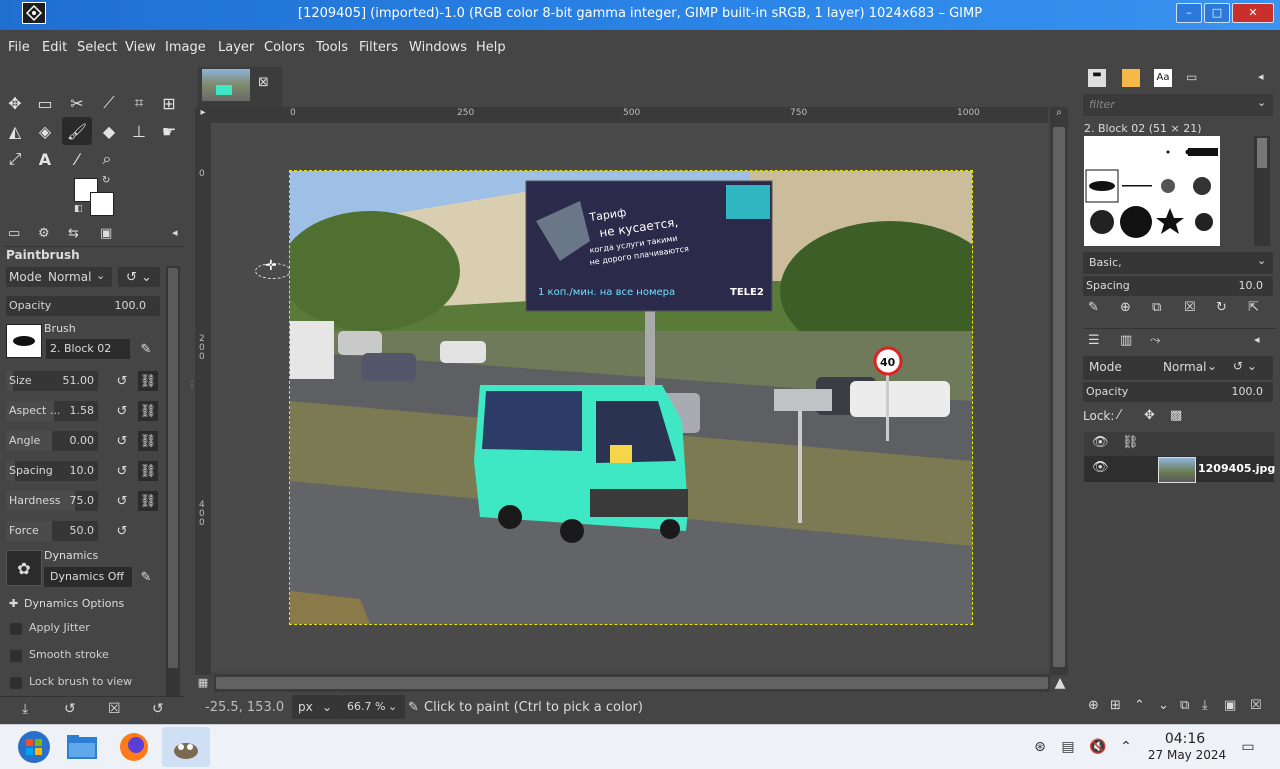 This screenshot has width=1280, height=769. I want to click on firefox-taskbar-icon, so click(134, 747).